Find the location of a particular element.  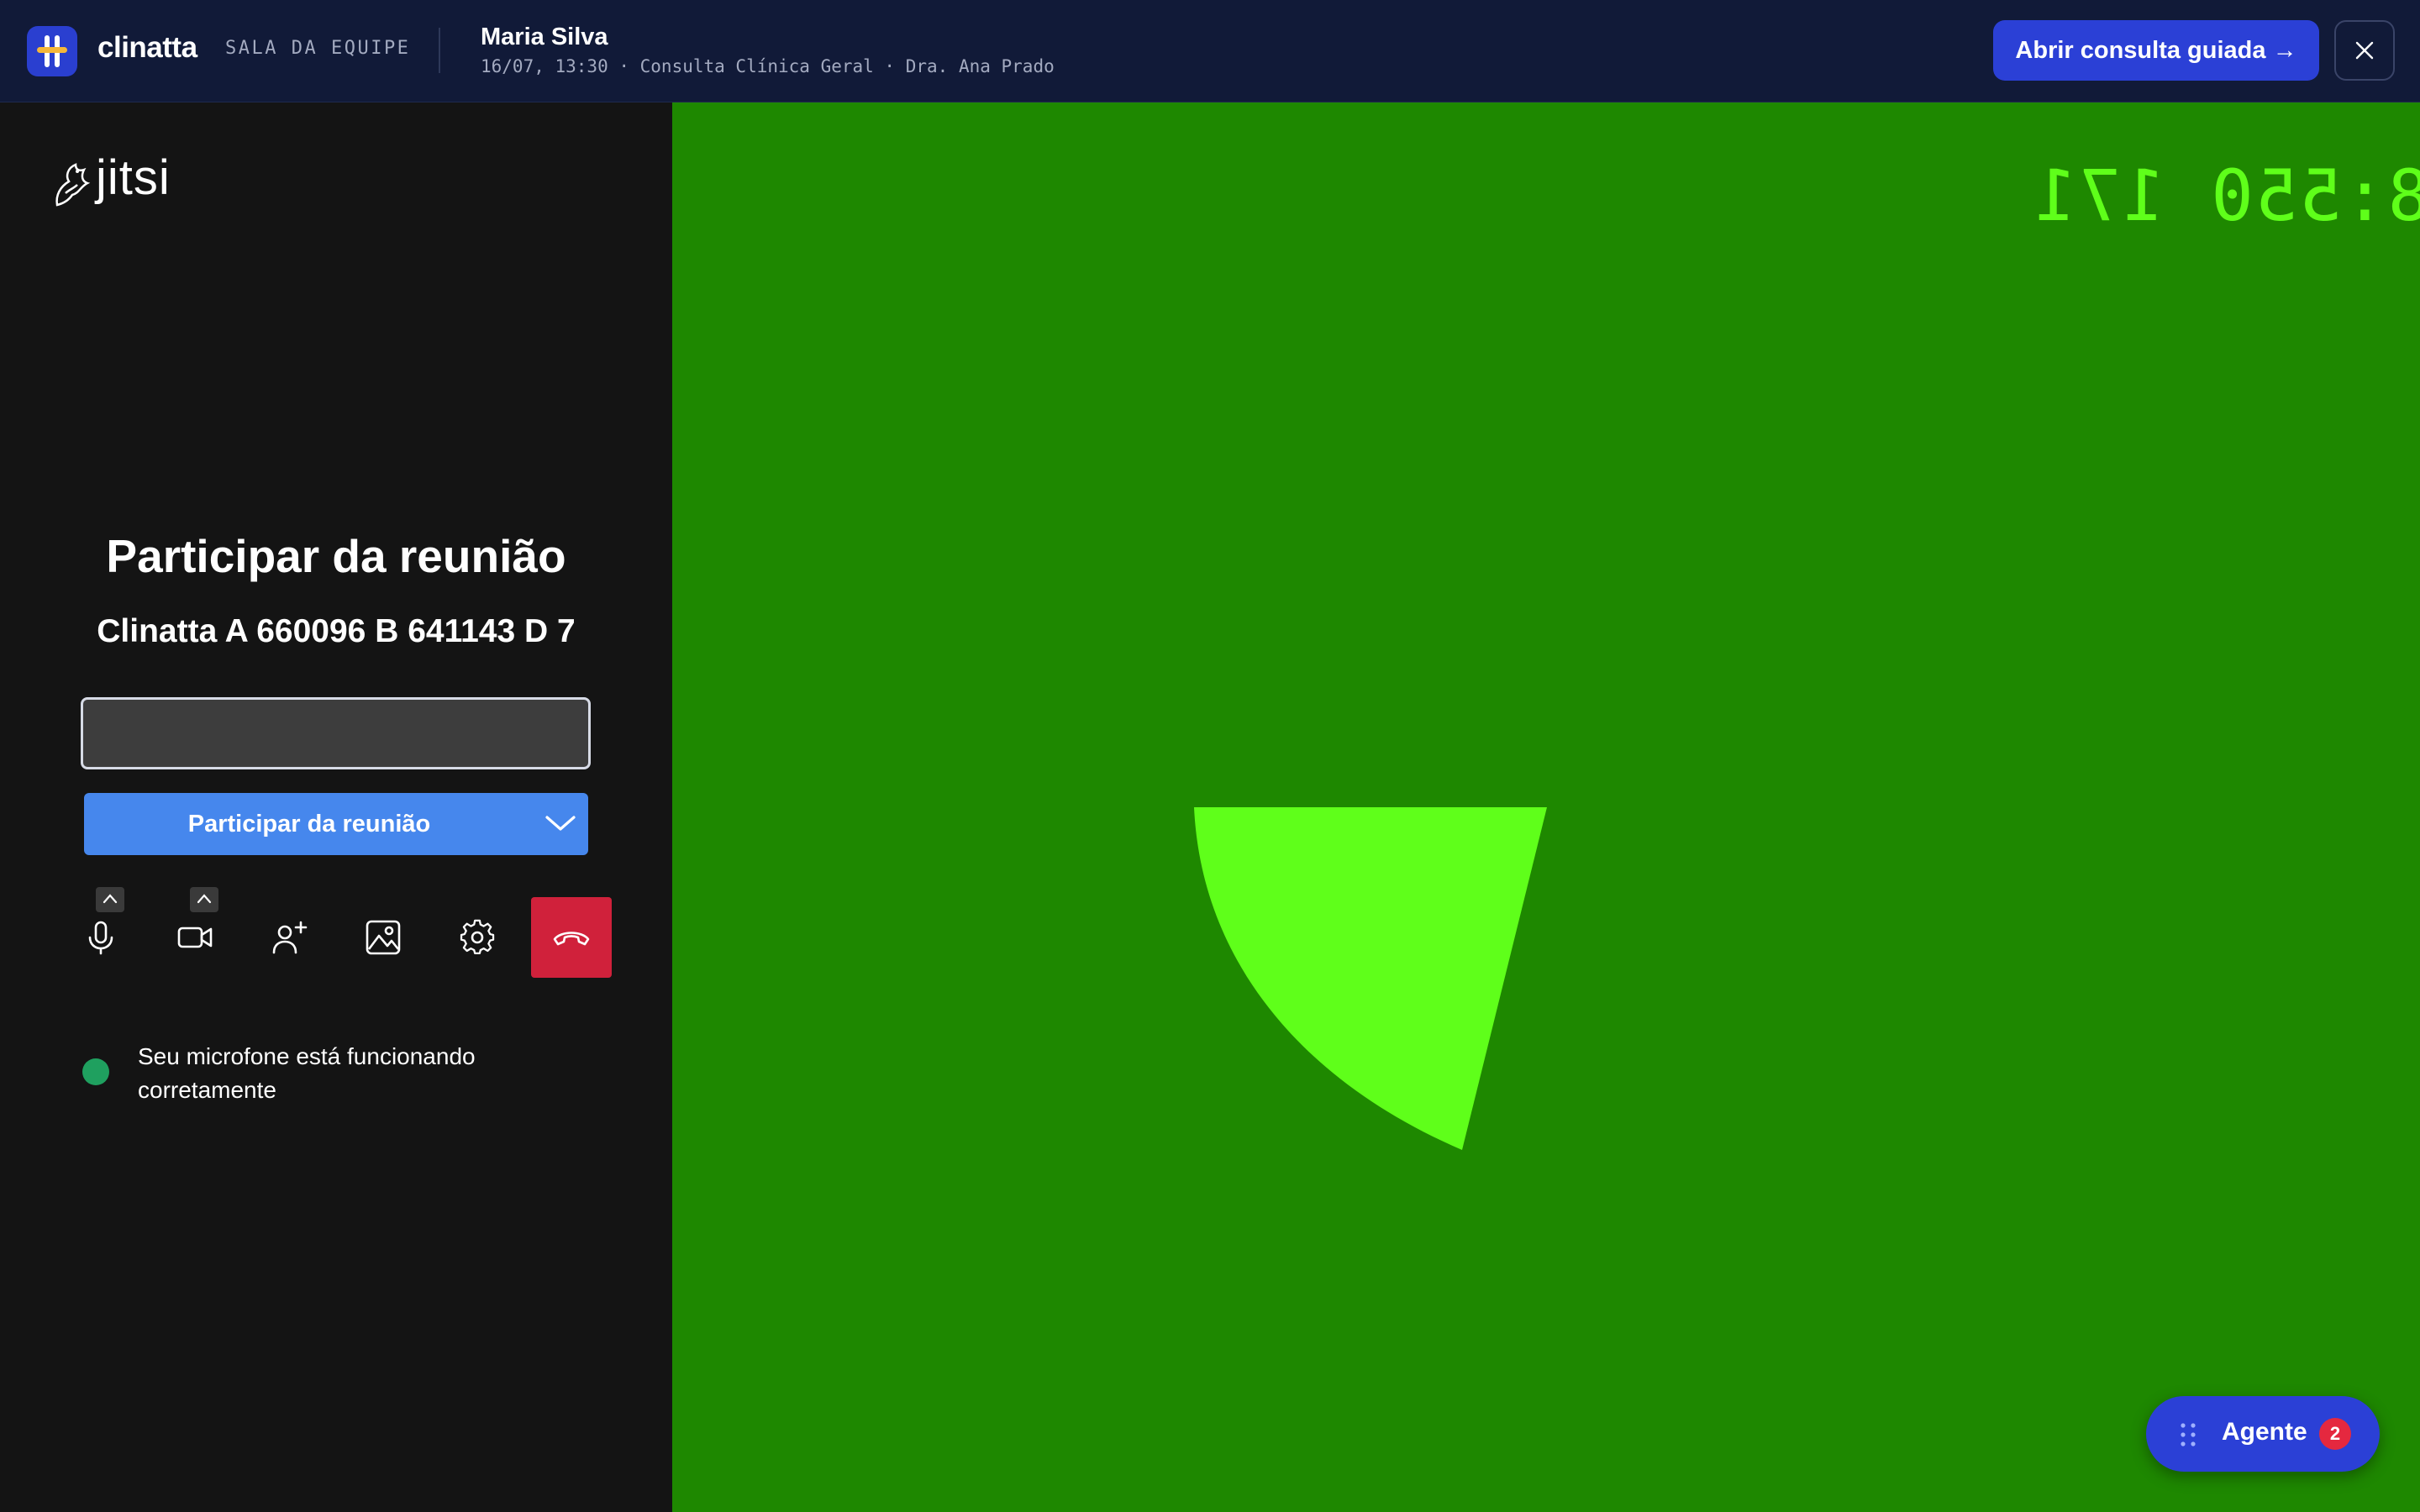

jitsi-wordmark: jitsi is located at coordinates (133, 177).